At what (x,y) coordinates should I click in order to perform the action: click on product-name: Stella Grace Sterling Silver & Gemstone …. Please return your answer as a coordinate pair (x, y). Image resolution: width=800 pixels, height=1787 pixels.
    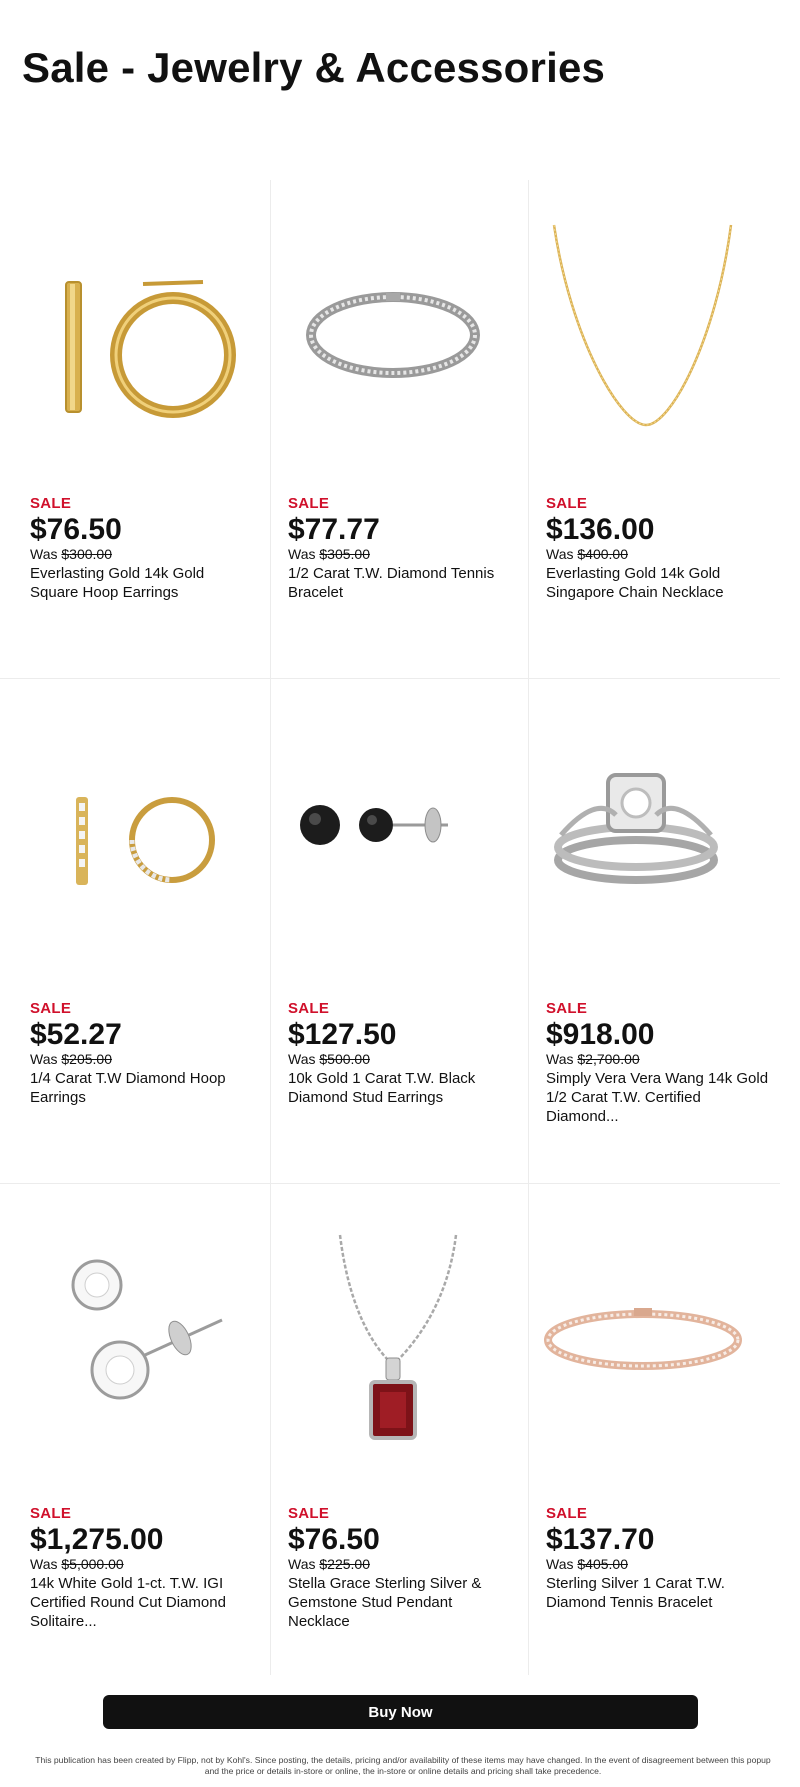
    Looking at the image, I should click on (400, 1602).